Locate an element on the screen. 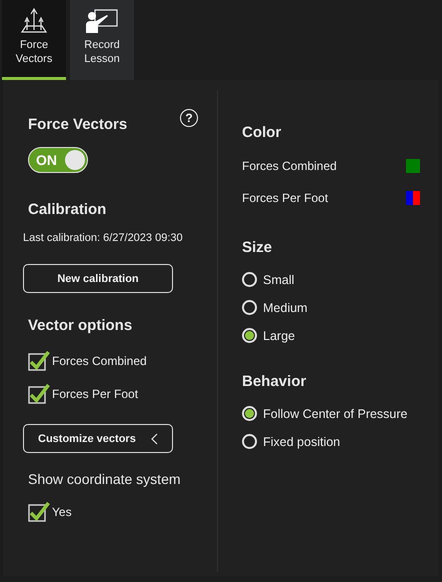 This screenshot has width=442, height=582. teacher-board-icon is located at coordinates (102, 21).